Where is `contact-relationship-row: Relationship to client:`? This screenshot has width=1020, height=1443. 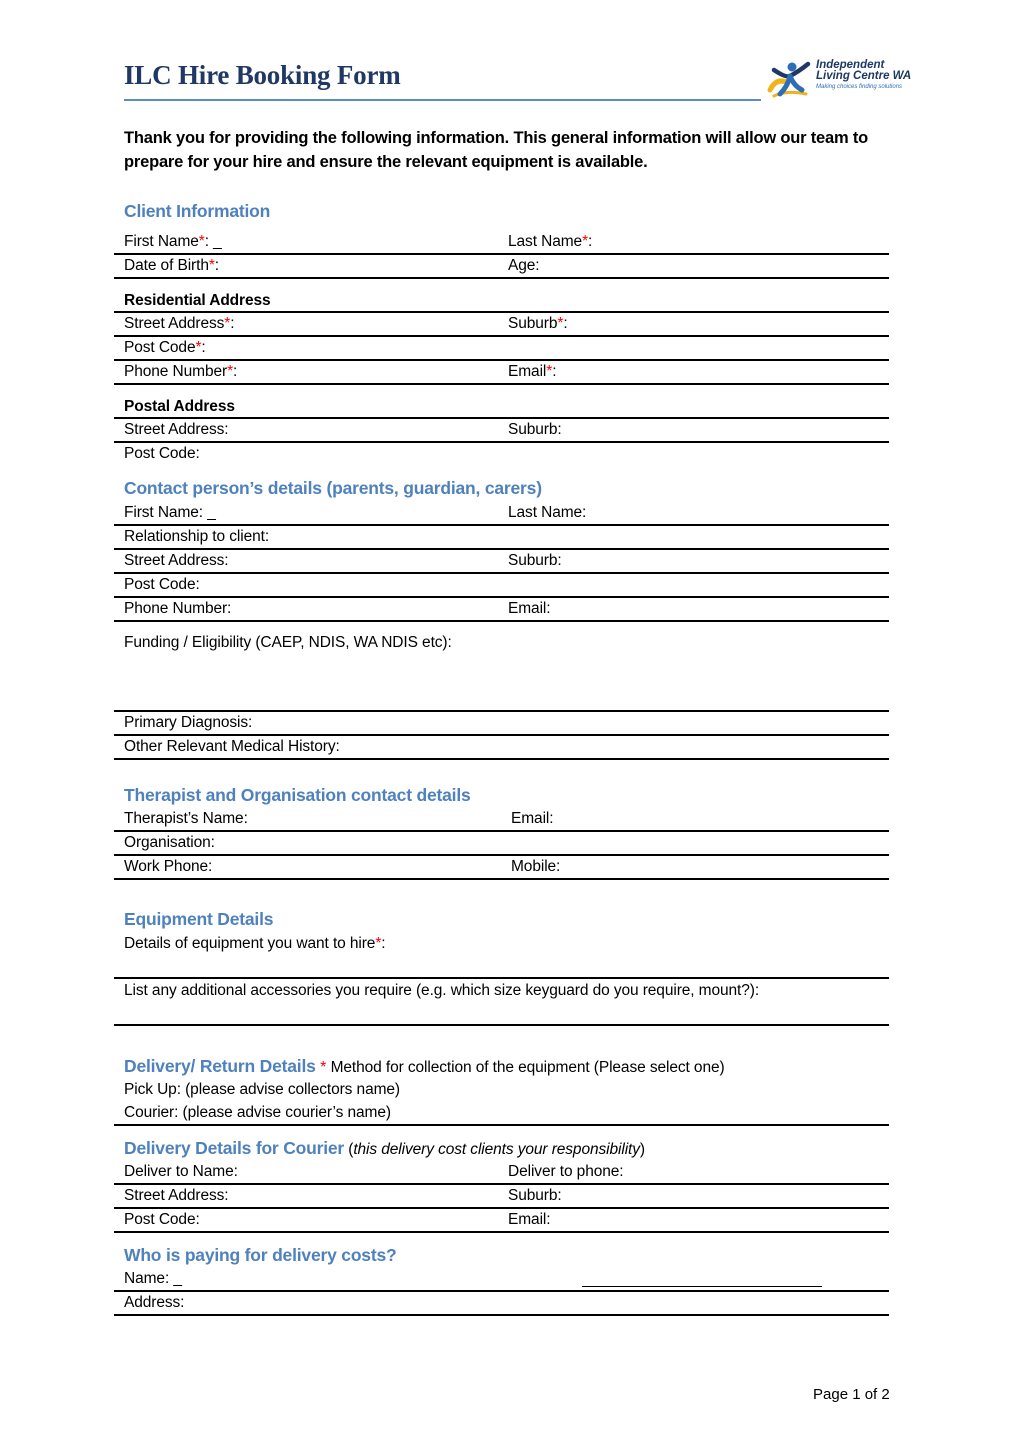
contact-relationship-row: Relationship to client: is located at coordinates (501, 537).